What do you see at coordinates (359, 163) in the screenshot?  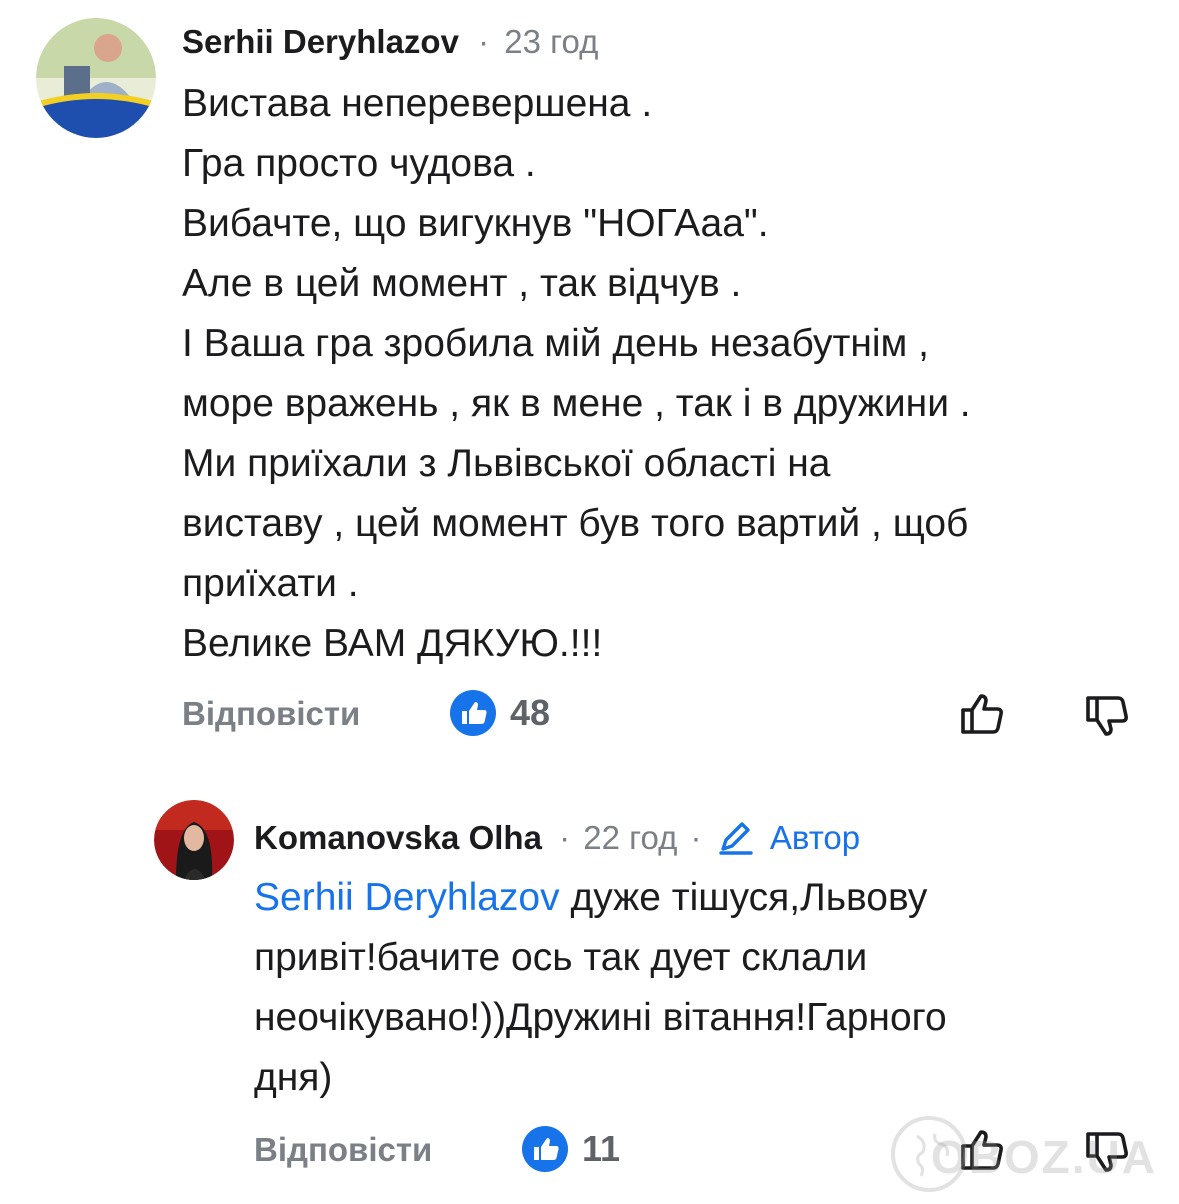 I see `comment-line: Гра просто чудова .` at bounding box center [359, 163].